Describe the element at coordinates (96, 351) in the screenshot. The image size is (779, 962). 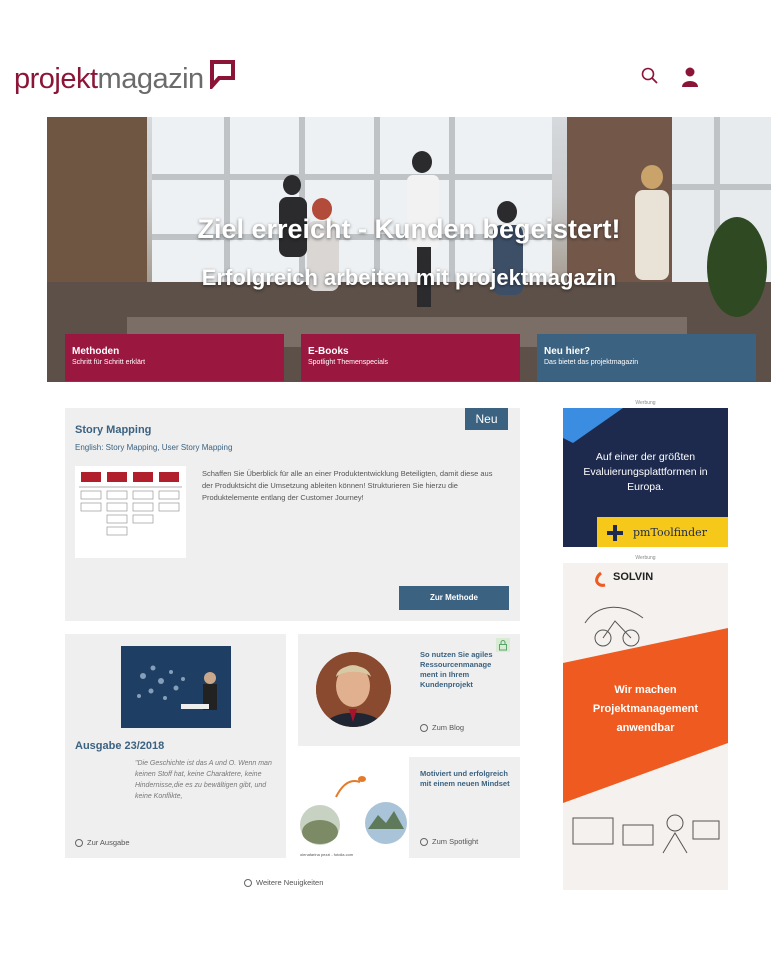
I see `tile-title: Methoden` at that location.